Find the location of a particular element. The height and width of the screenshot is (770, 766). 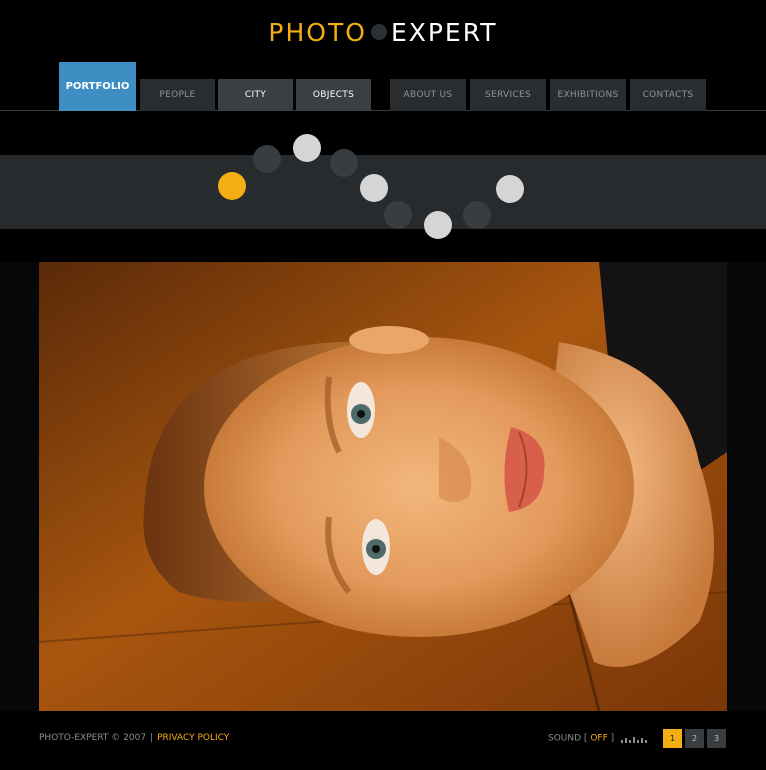

page-button-1: 1 is located at coordinates (672, 738).